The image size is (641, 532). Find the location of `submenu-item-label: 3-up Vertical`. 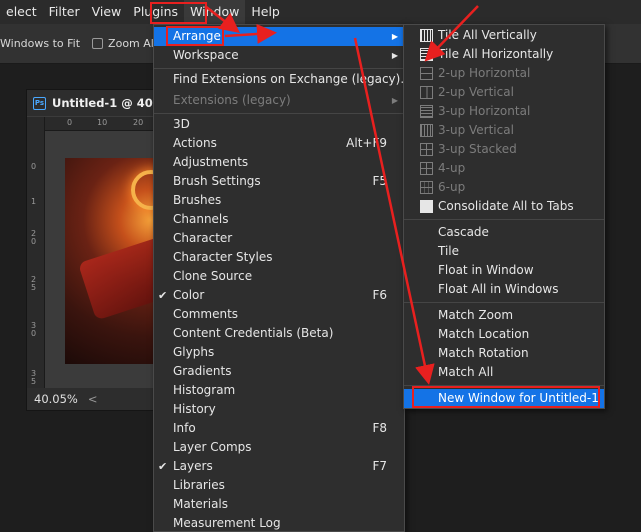

submenu-item-label: 3-up Vertical is located at coordinates (476, 130).